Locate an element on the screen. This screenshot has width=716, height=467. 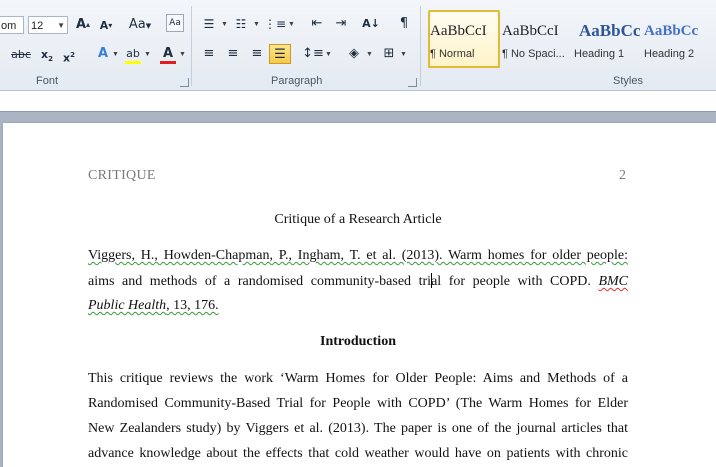
align-left-button: ≡ is located at coordinates (209, 54).